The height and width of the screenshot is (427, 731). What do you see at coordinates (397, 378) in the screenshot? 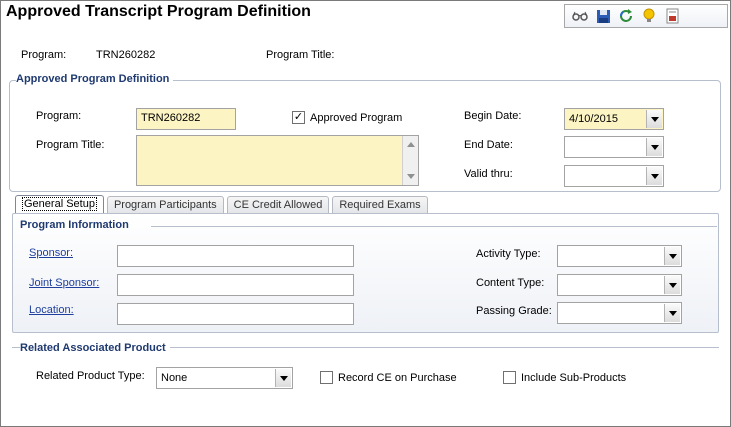
I see `record-ce-label: Record CE on Purchase` at bounding box center [397, 378].